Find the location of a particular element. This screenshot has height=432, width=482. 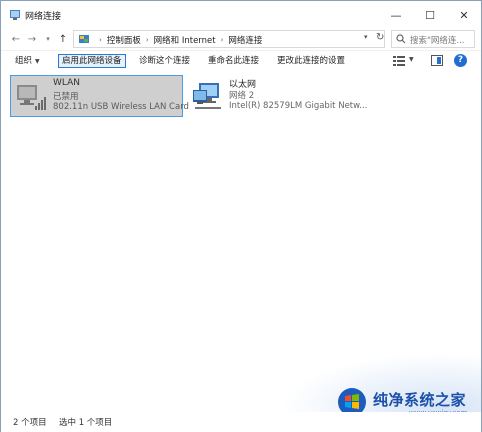

organize-label: 组织 is located at coordinates (24, 61).